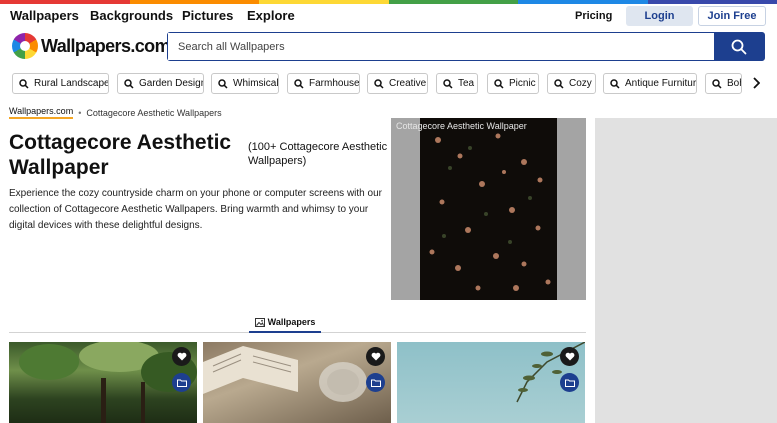 This screenshot has width=777, height=423. Describe the element at coordinates (723, 83) in the screenshot. I see `tag-chip: Boho` at that location.